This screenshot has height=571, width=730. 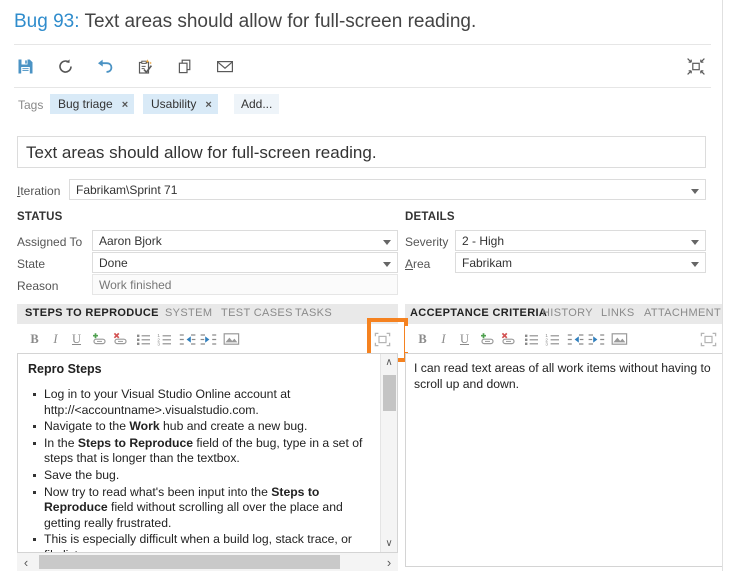 I want to click on tab-steps-to-reproduce: STEPS TO REPRODUCE, so click(x=92, y=313).